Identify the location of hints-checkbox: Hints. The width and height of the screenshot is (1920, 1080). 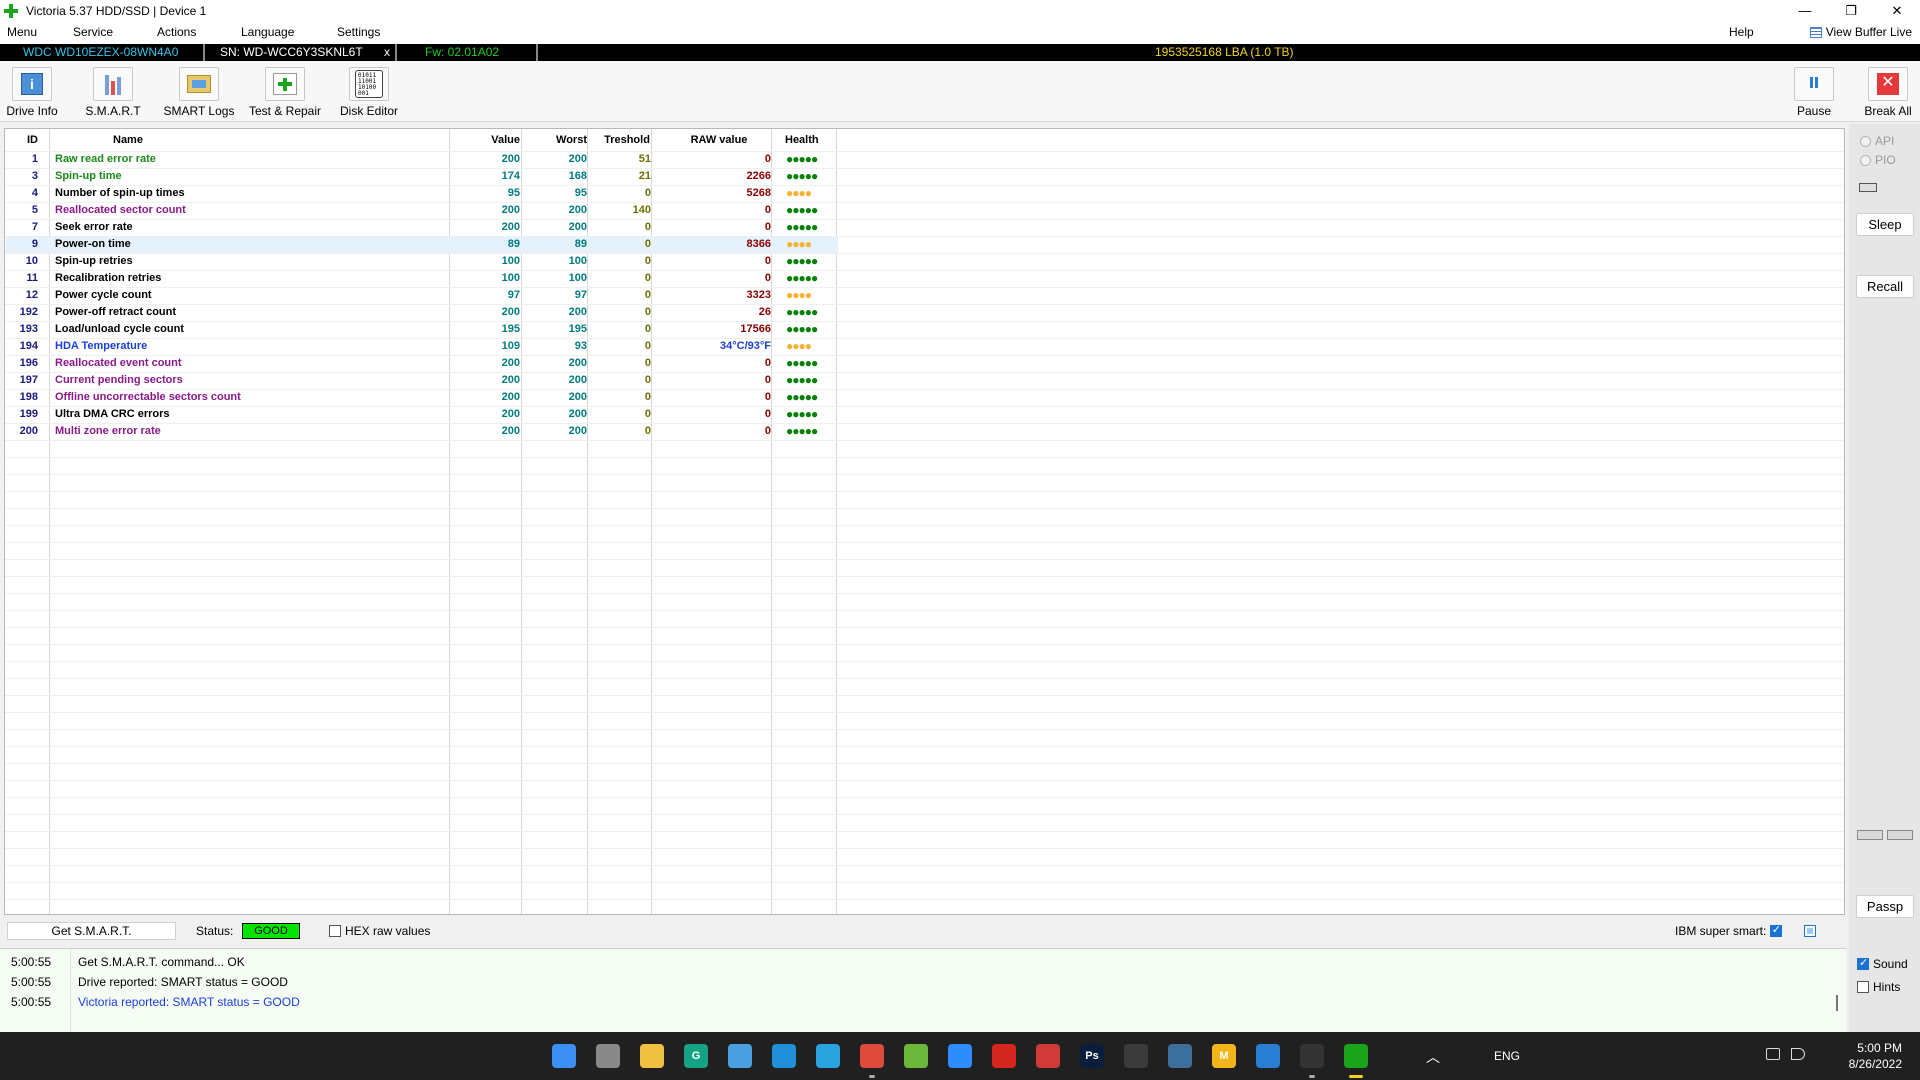
(1878, 987).